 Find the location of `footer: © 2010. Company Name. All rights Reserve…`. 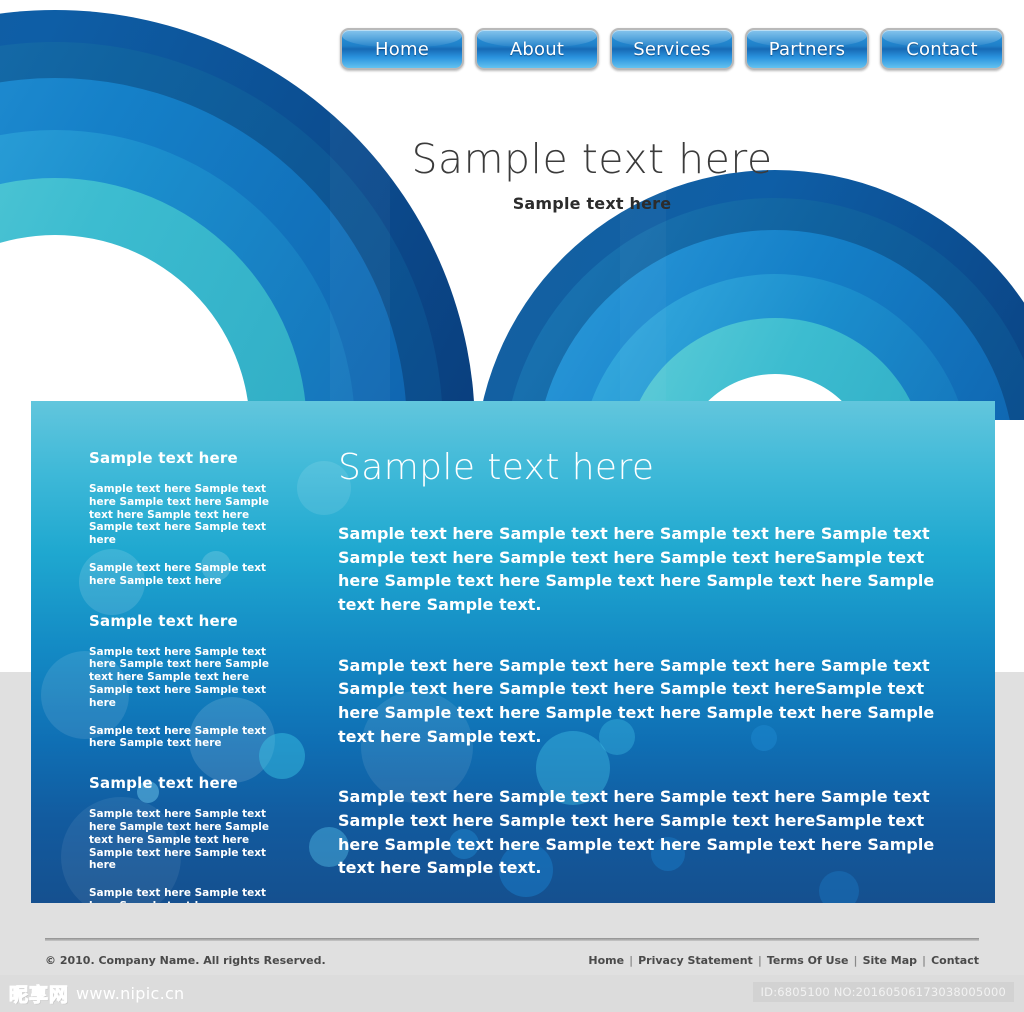

footer: © 2010. Company Name. All rights Reserve… is located at coordinates (512, 960).